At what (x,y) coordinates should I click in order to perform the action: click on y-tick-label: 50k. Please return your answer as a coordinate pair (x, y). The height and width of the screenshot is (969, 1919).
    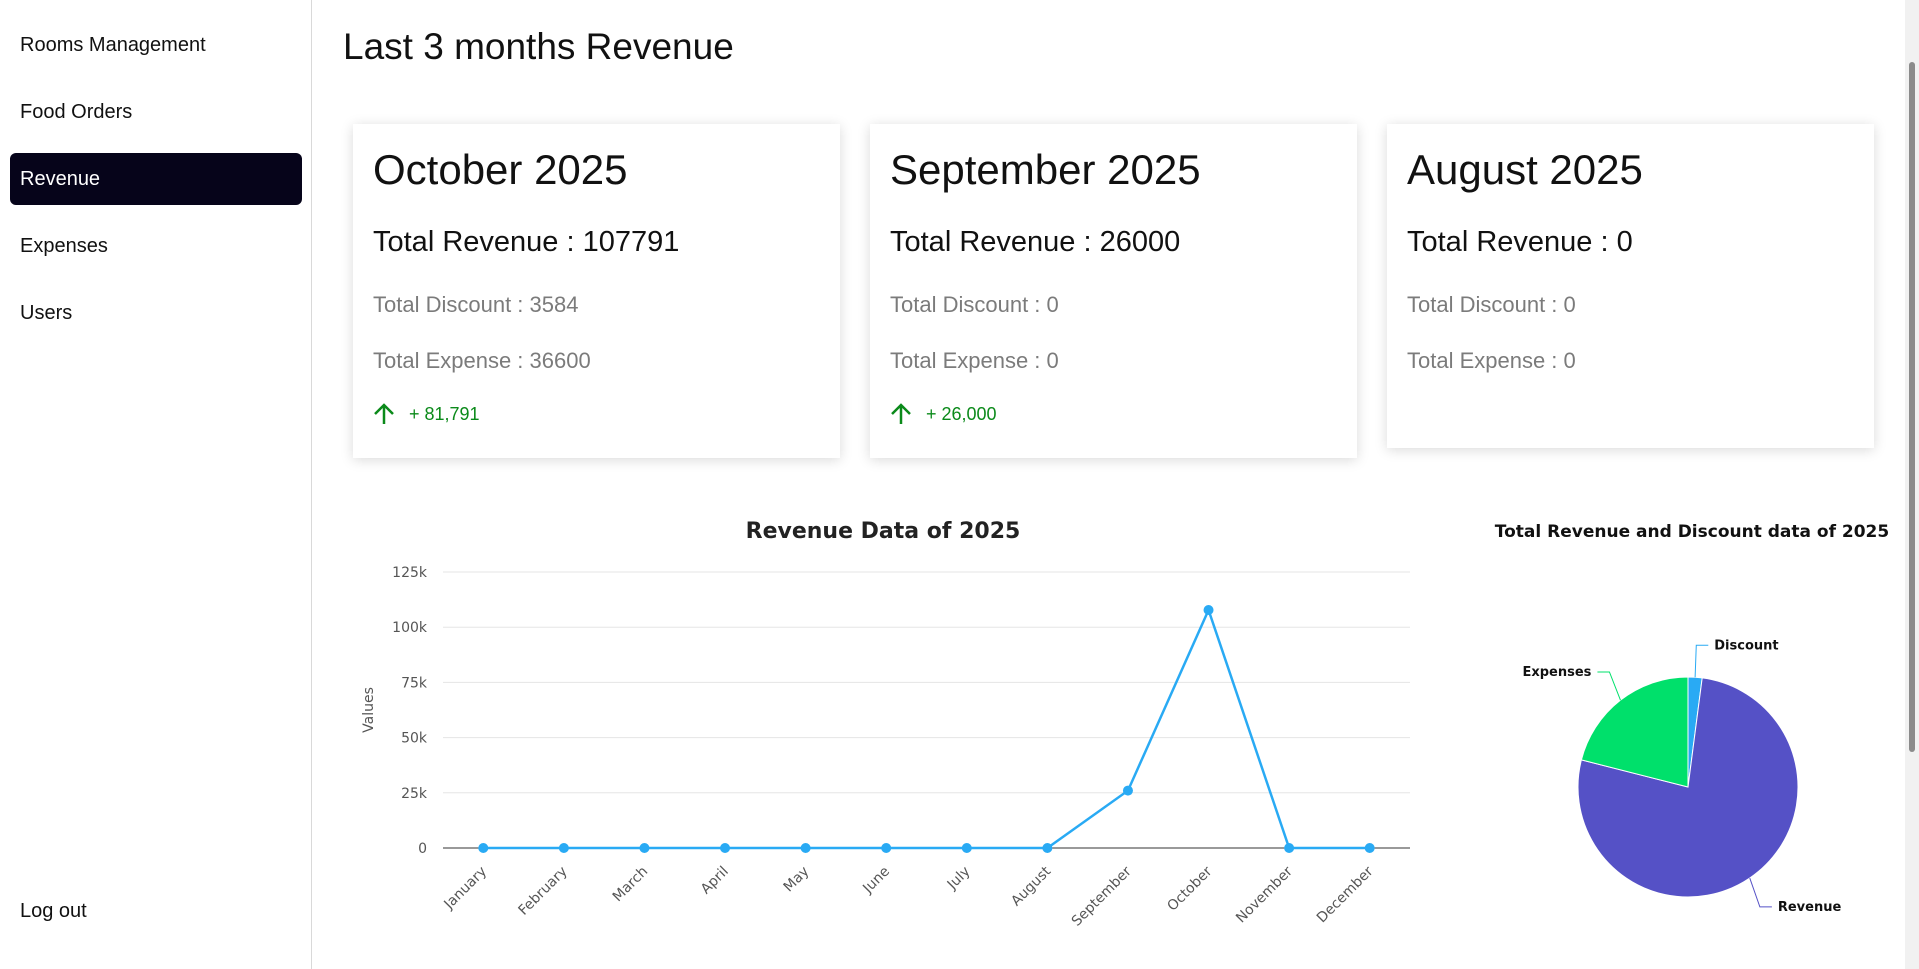
    Looking at the image, I should click on (414, 739).